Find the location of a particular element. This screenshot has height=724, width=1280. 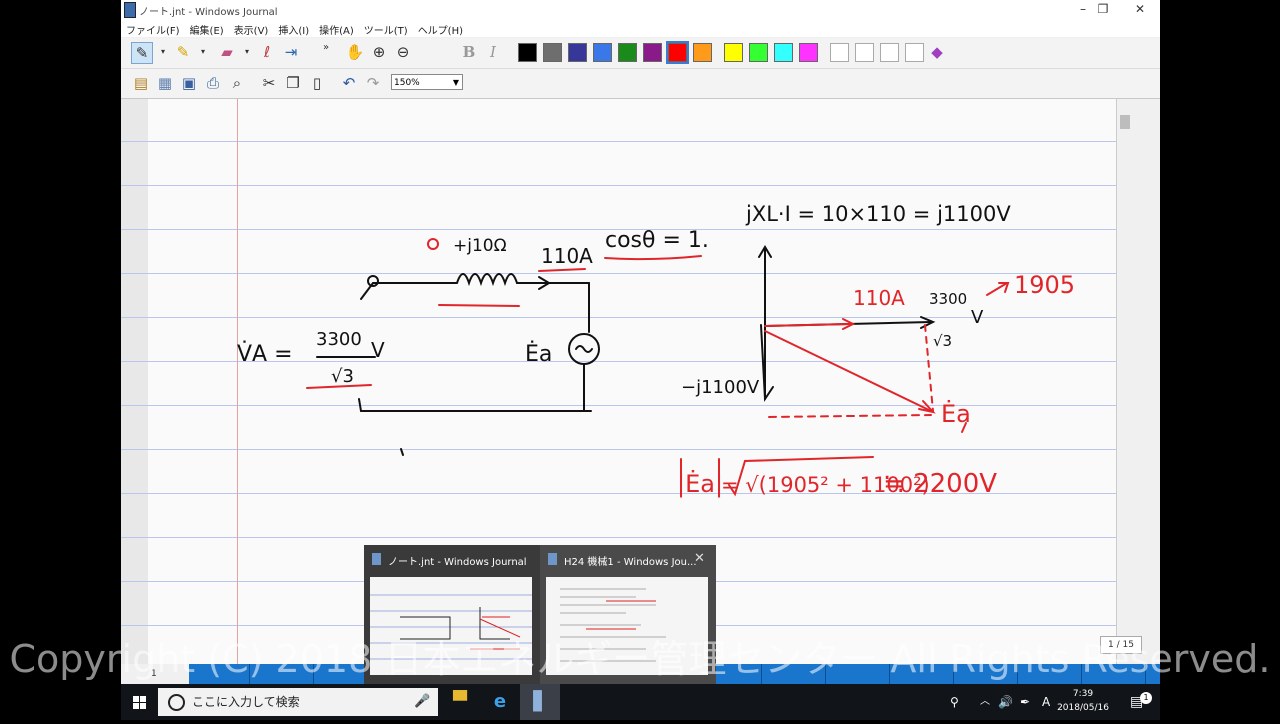

va-vector-unit: V is located at coordinates (977, 317).